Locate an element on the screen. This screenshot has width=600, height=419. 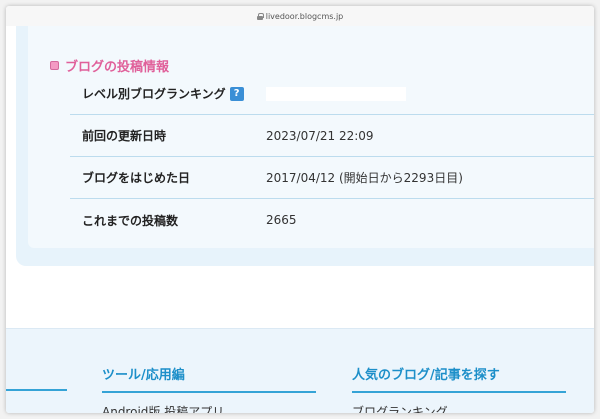
ranking-value is located at coordinates (336, 93).